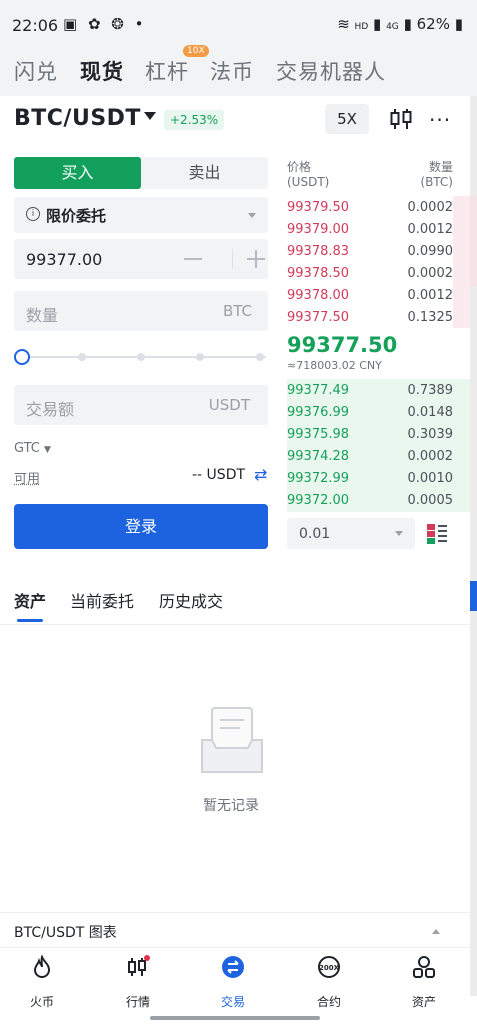  Describe the element at coordinates (440, 120) in the screenshot. I see `more-menu-icon: ···` at that location.